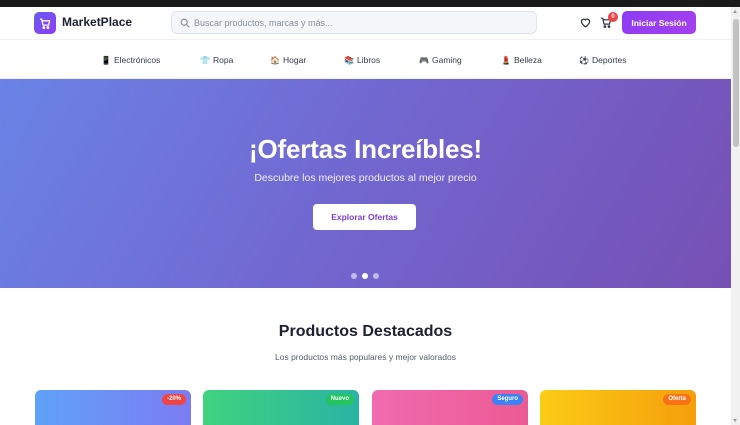  Describe the element at coordinates (281, 407) in the screenshot. I see `product-card: Nuevo` at that location.